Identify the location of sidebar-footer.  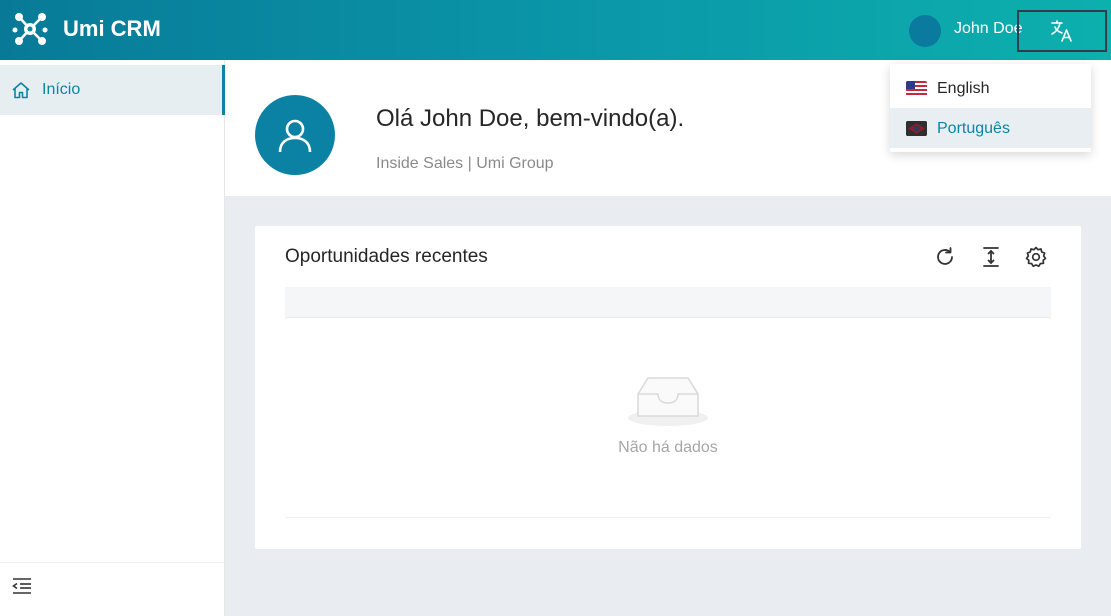
(112, 589).